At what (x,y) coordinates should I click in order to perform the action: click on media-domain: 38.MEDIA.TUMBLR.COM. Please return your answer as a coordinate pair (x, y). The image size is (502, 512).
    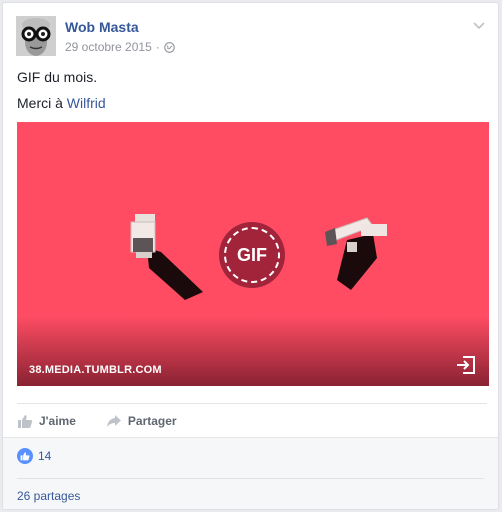
    Looking at the image, I should click on (95, 370).